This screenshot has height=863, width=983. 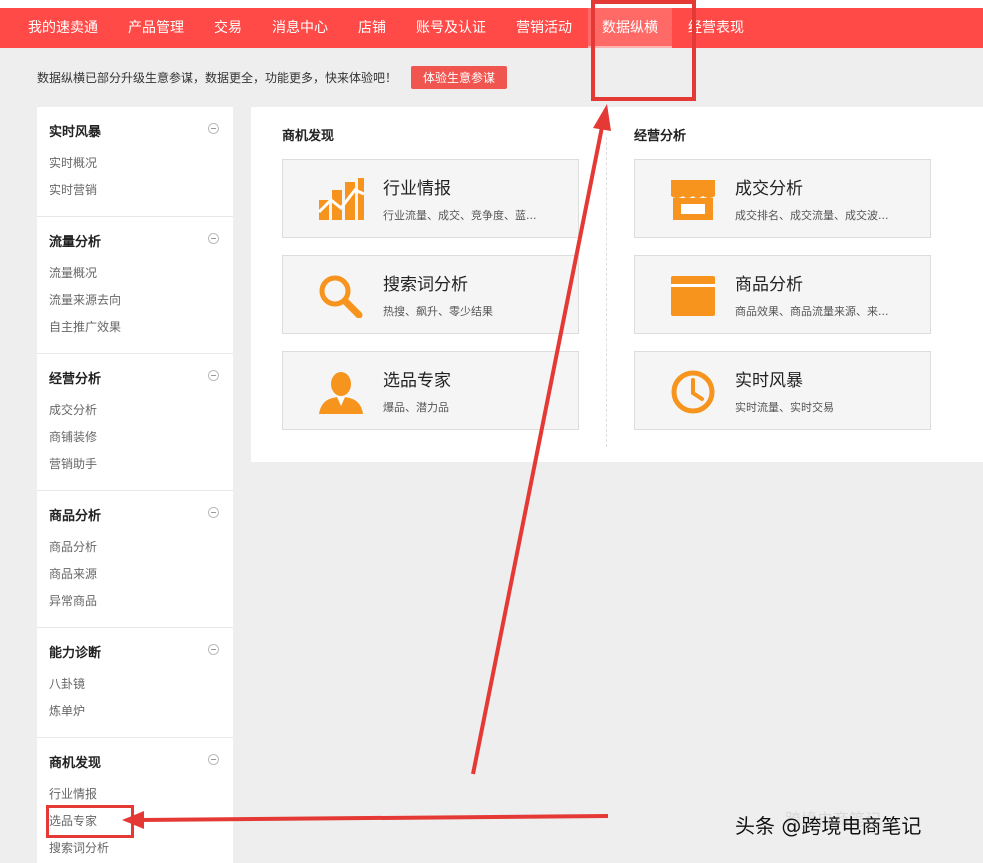 I want to click on annotation-arrow-up, so click(x=538, y=448).